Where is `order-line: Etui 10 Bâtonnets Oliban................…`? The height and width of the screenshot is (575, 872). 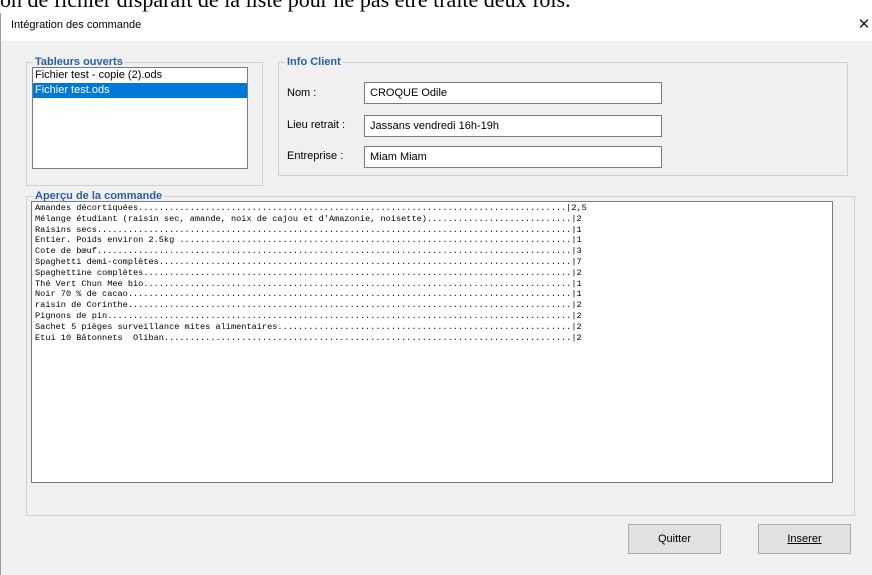 order-line: Etui 10 Bâtonnets Oliban................… is located at coordinates (308, 337).